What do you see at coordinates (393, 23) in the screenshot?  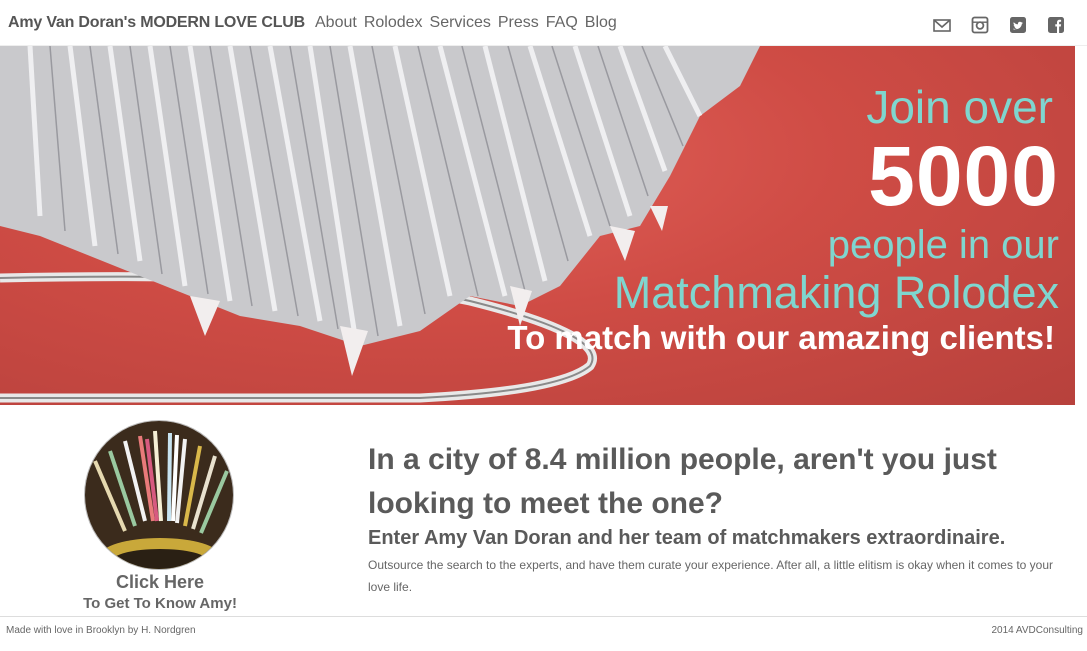 I see `nav-rolodex: Rolodex` at bounding box center [393, 23].